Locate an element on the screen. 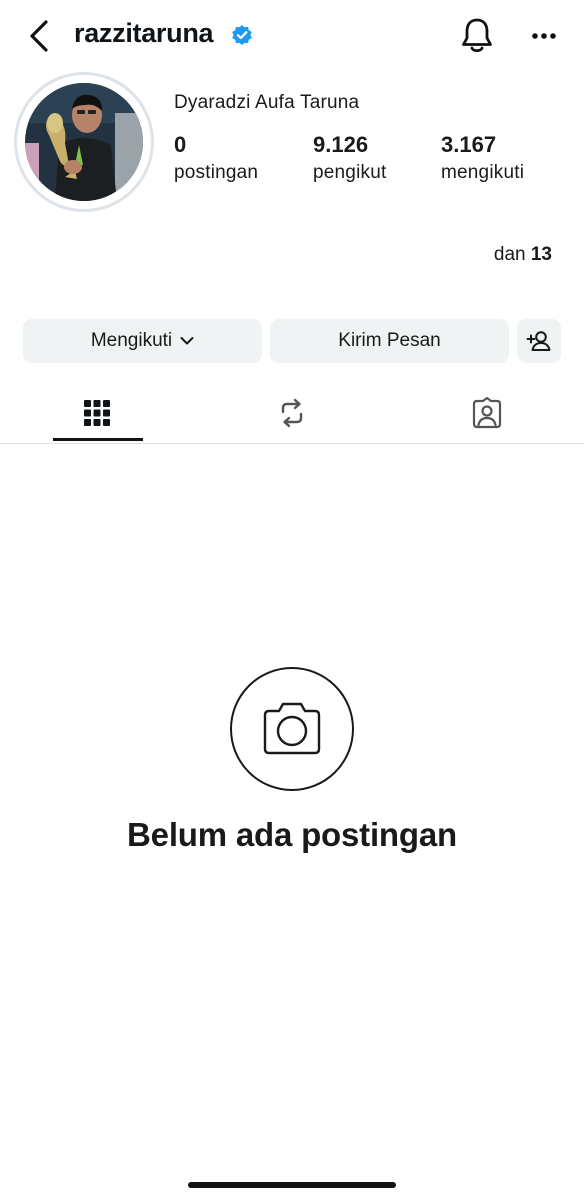 The height and width of the screenshot is (1200, 584). verified-badge-icon is located at coordinates (242, 35).